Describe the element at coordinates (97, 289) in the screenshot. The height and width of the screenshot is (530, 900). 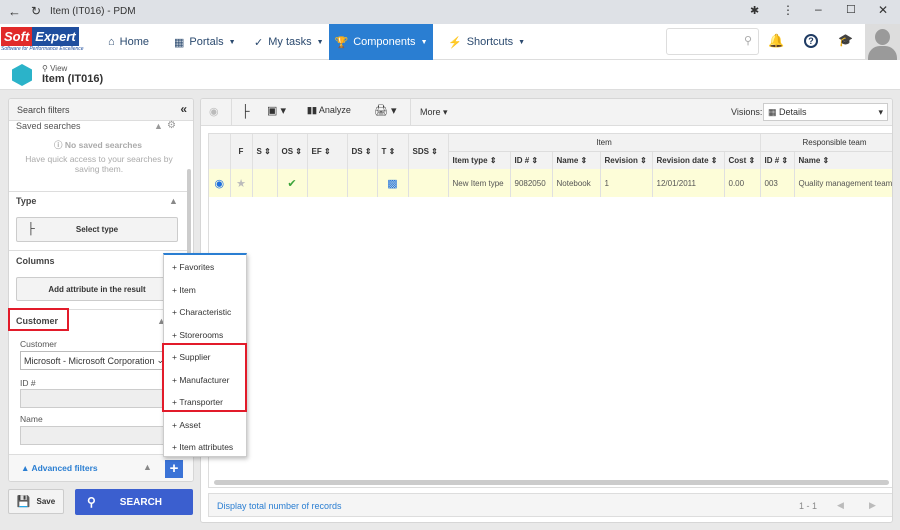
I see `add-attribute-button: Add attribute in the result` at that location.